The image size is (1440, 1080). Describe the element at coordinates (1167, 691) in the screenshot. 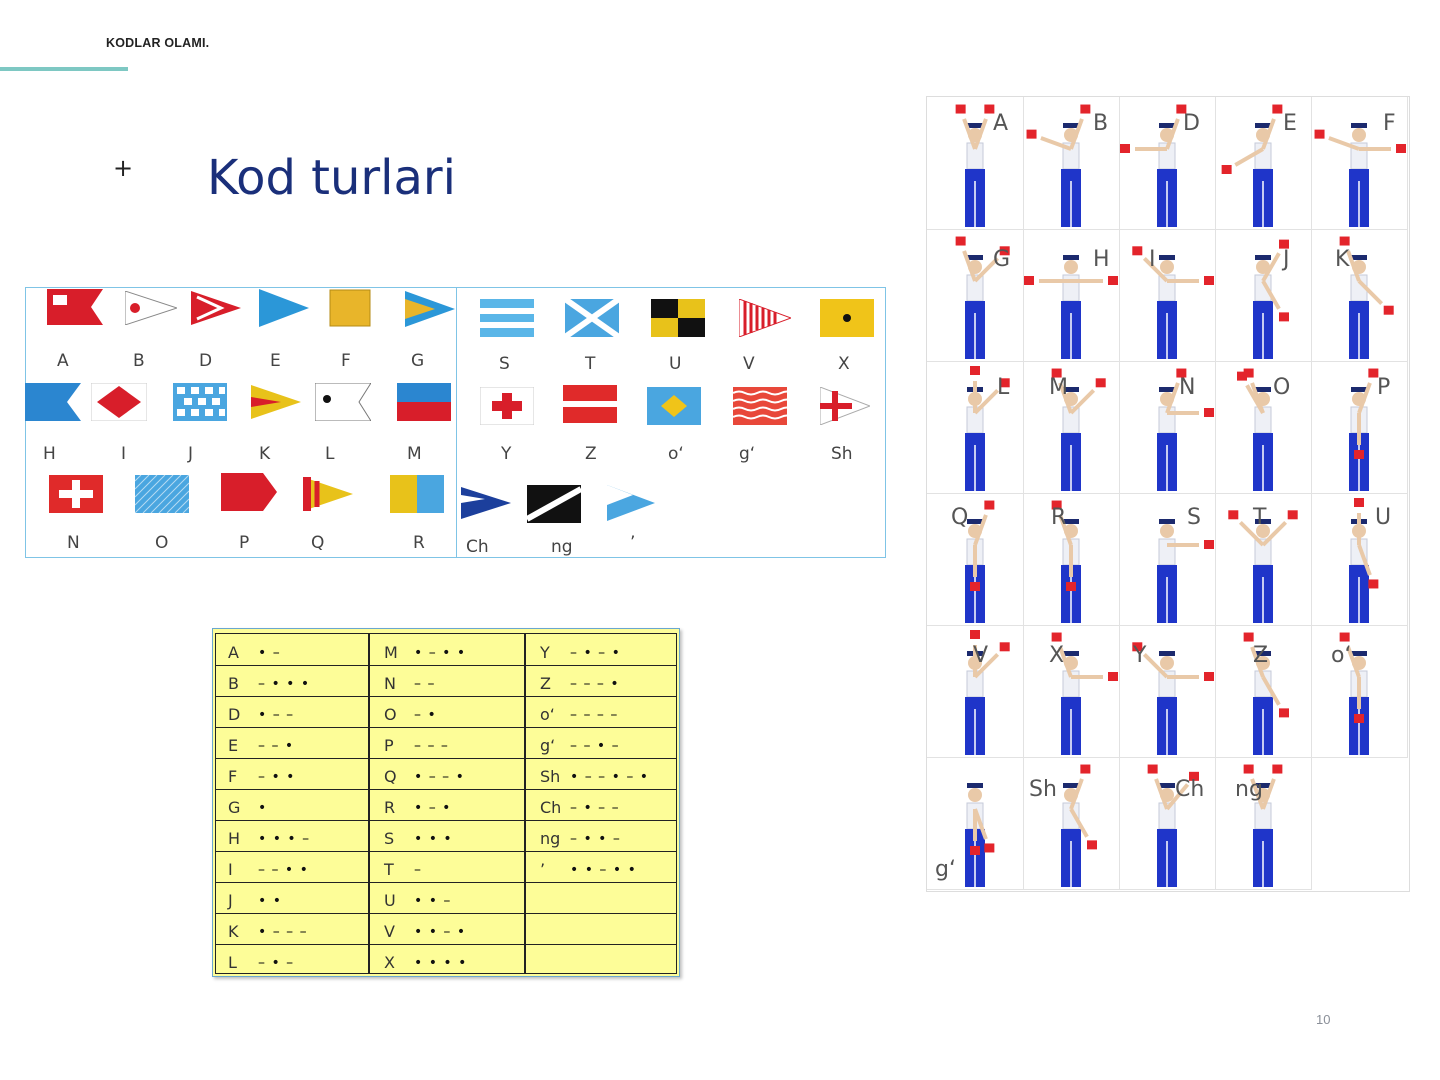

I see `semaphore-cell: Y` at that location.